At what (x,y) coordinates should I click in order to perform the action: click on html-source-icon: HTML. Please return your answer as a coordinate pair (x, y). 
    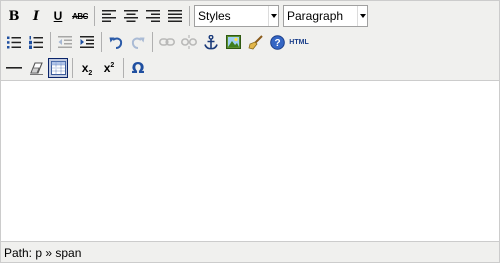
    Looking at the image, I should click on (299, 42).